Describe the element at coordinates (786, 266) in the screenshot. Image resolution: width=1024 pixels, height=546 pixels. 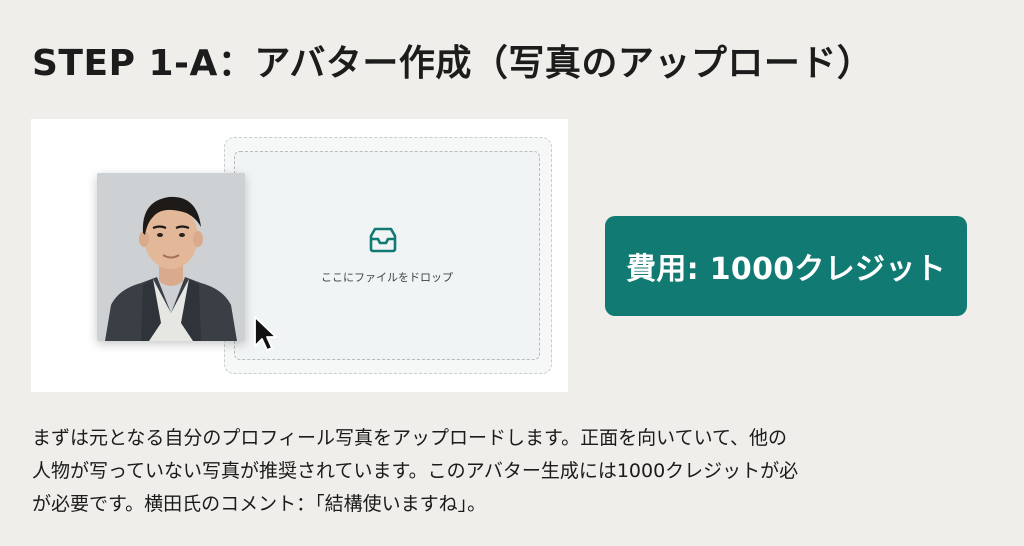
I see `cost-badge: 費用: 1000クレジット` at that location.